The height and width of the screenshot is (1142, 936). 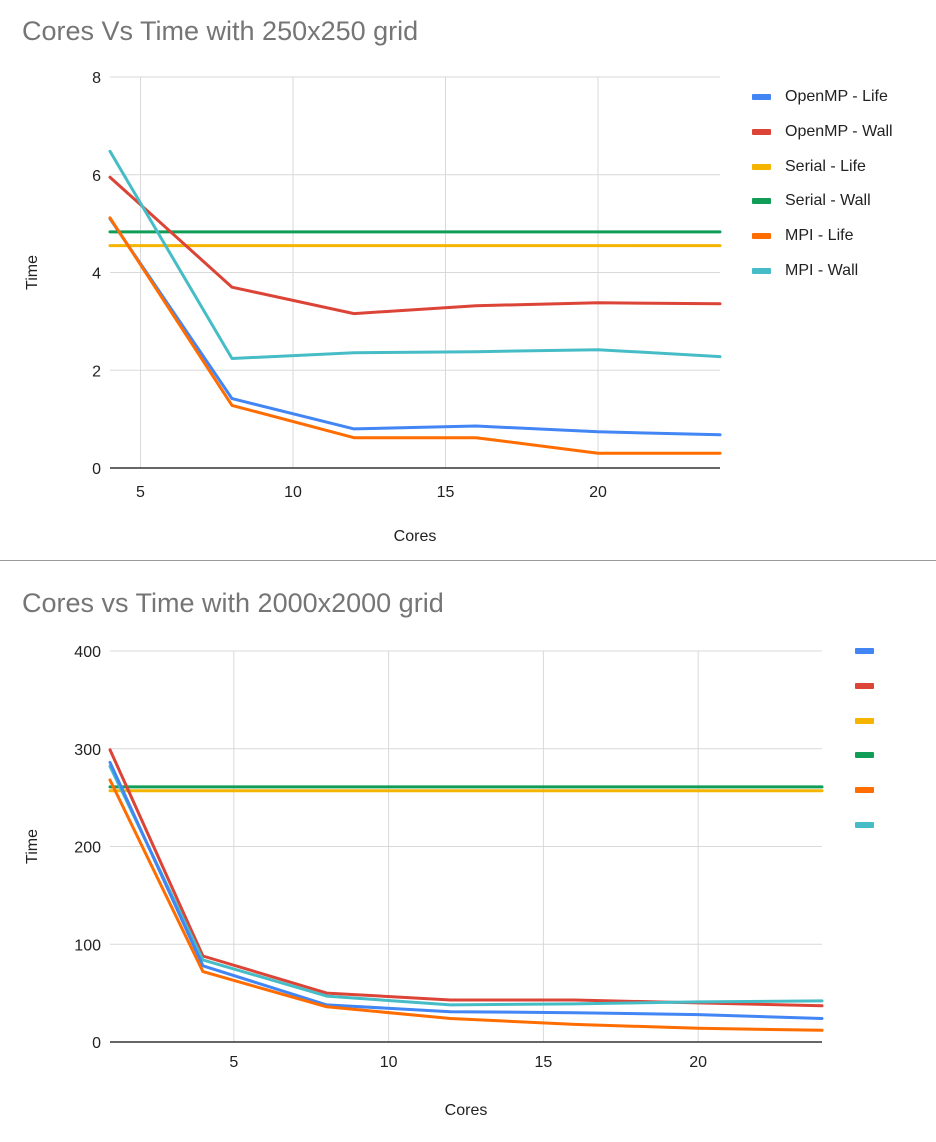 I want to click on legend-item: MPI - Wall, so click(x=822, y=270).